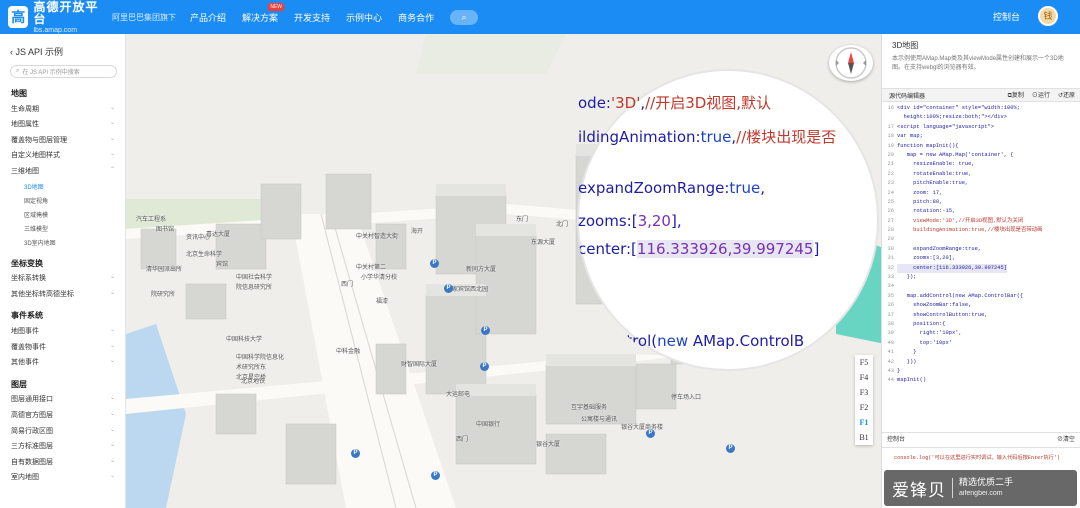  Describe the element at coordinates (1016, 95) in the screenshot. I see `copy-button: ⧉复制` at that location.